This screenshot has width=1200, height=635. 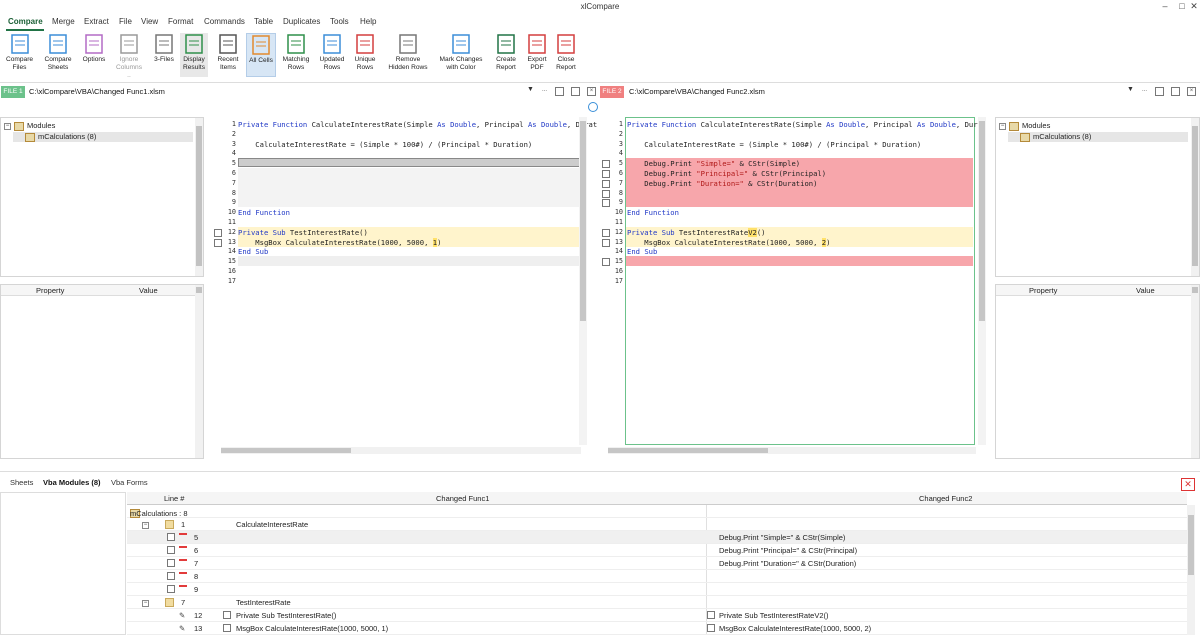 What do you see at coordinates (125, 21) in the screenshot?
I see `menu-file: File` at bounding box center [125, 21].